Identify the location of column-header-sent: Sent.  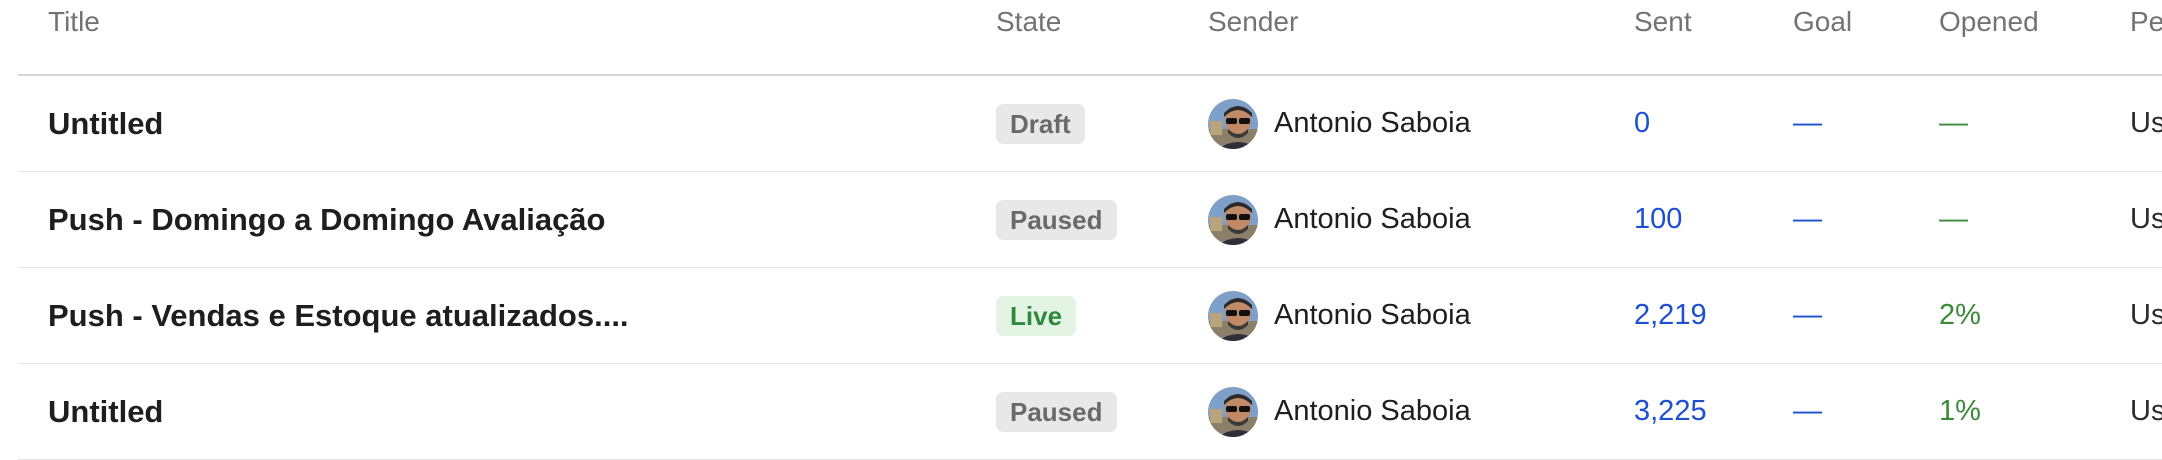
(1663, 22).